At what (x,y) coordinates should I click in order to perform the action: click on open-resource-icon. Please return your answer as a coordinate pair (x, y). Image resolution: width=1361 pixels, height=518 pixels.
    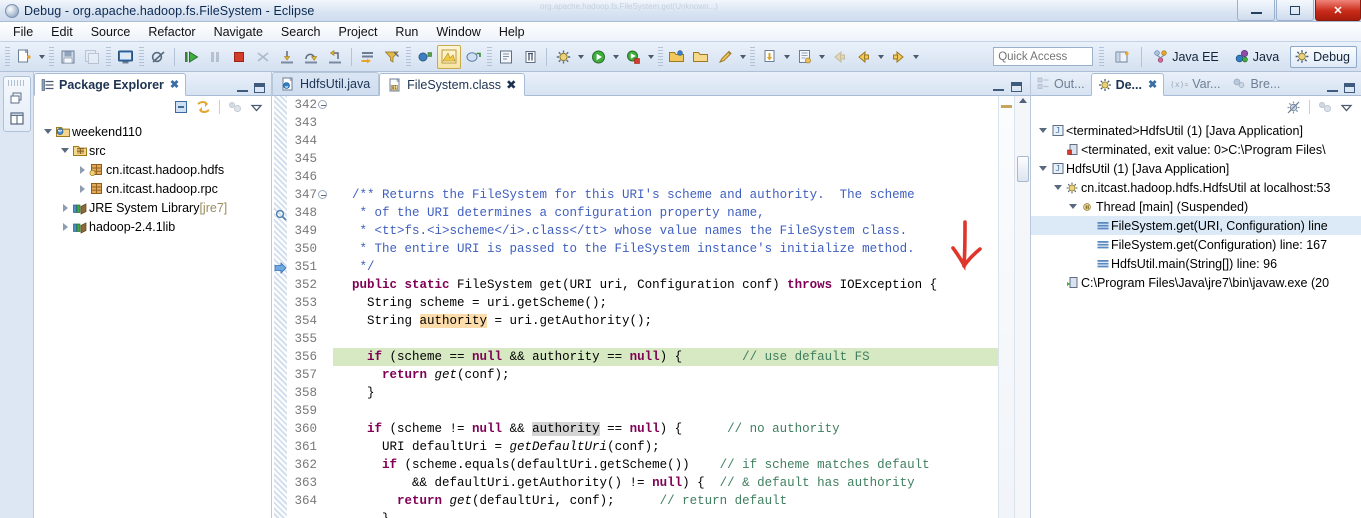
    Looking at the image, I should click on (677, 57).